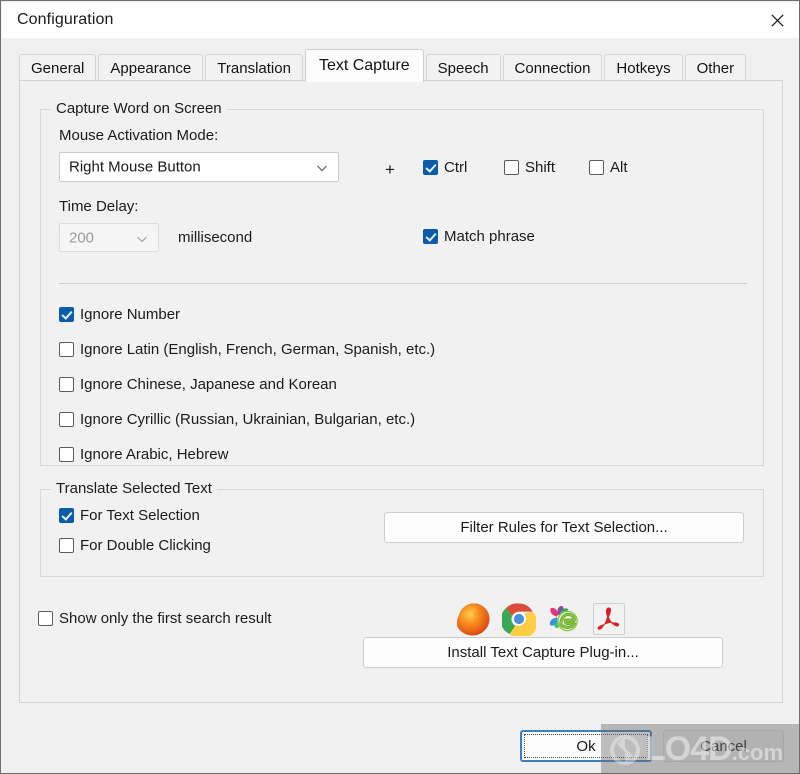  Describe the element at coordinates (66, 454) in the screenshot. I see `checkbox-ignore-arabic-hebrew-box` at that location.